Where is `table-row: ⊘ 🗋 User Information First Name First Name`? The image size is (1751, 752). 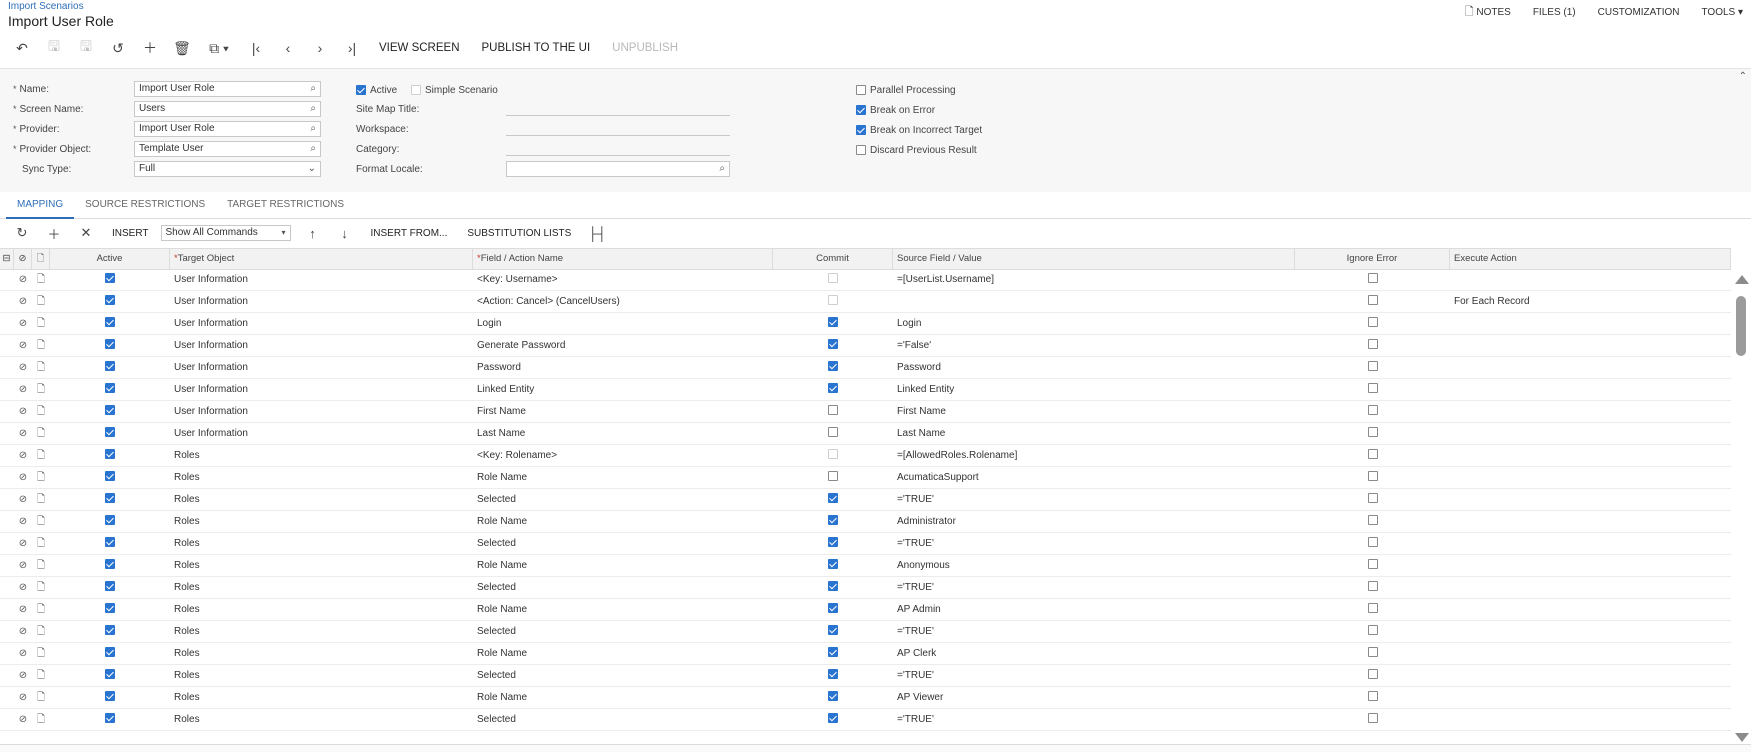 table-row: ⊘ 🗋 User Information First Name First Name is located at coordinates (865, 412).